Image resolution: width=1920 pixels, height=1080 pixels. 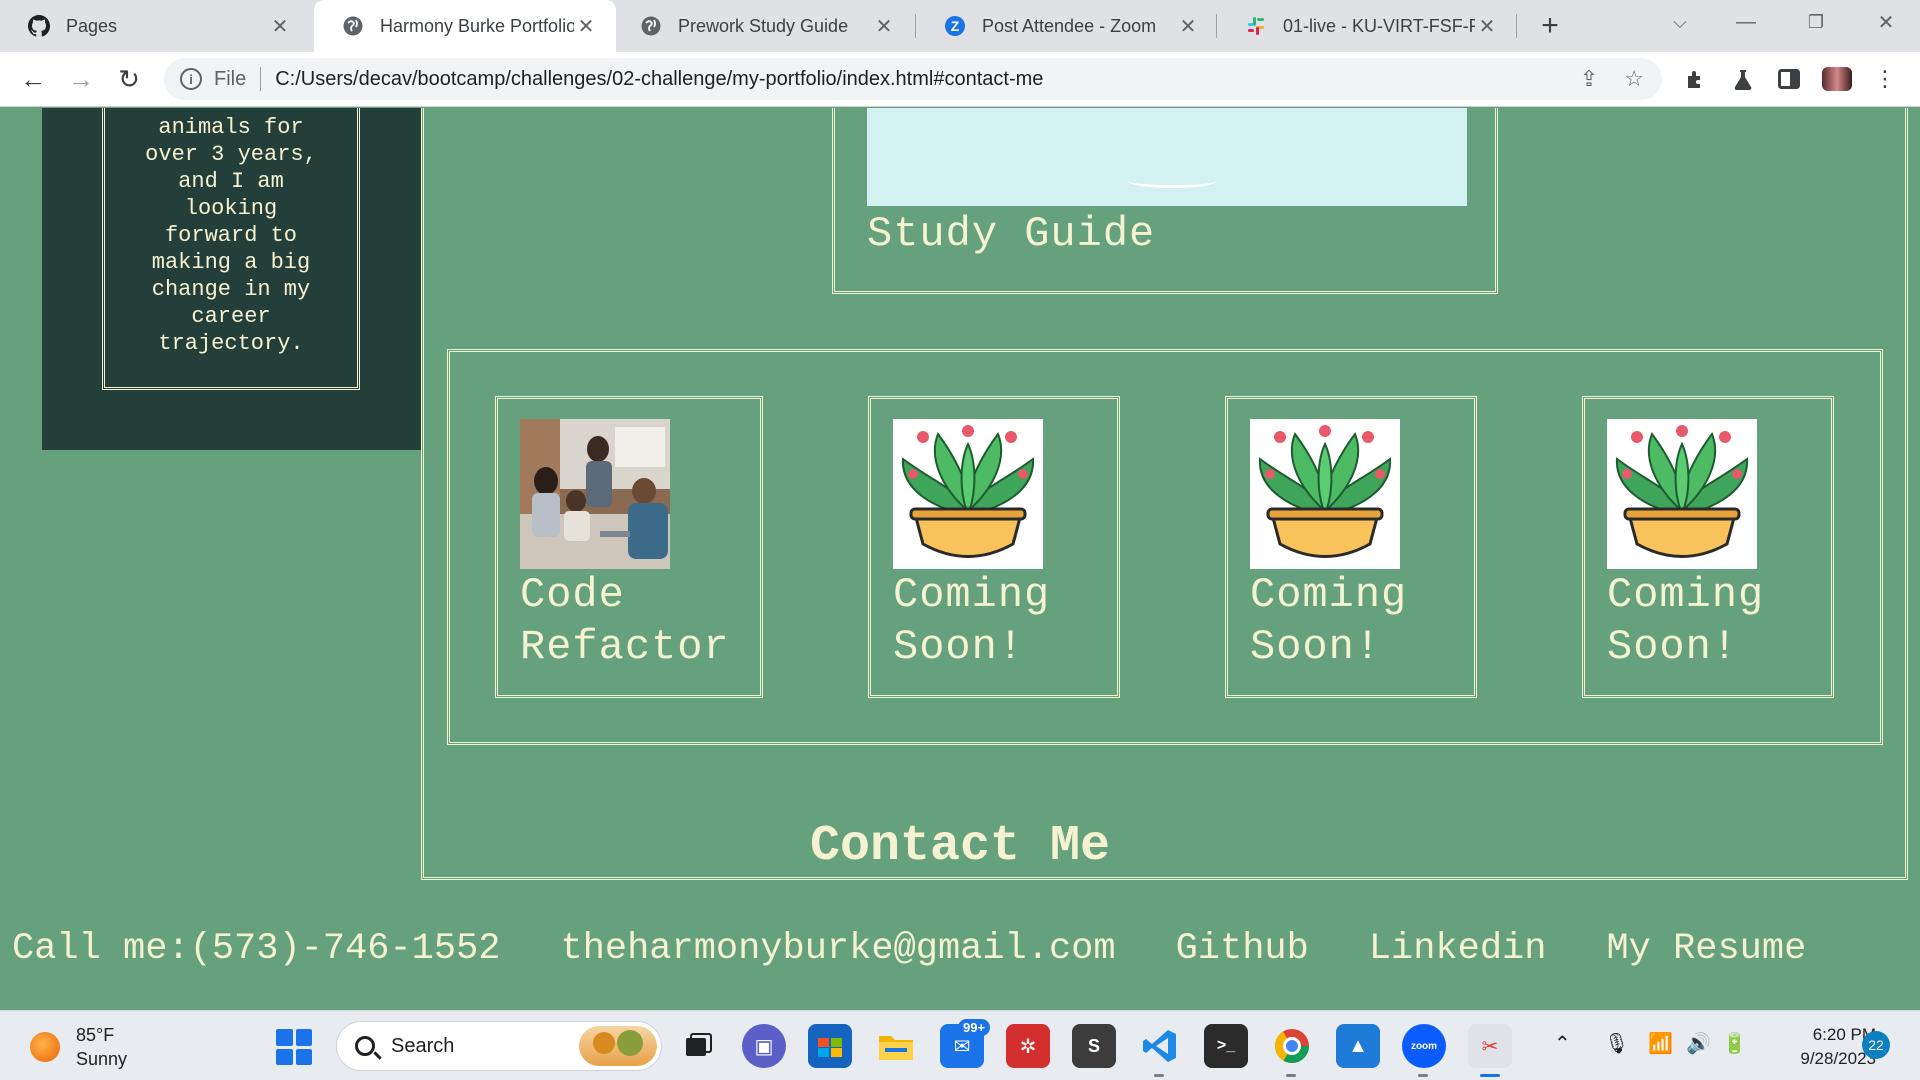 I want to click on tab-title: 01-live - KU-VIRT-FSF-PT, so click(x=1379, y=25).